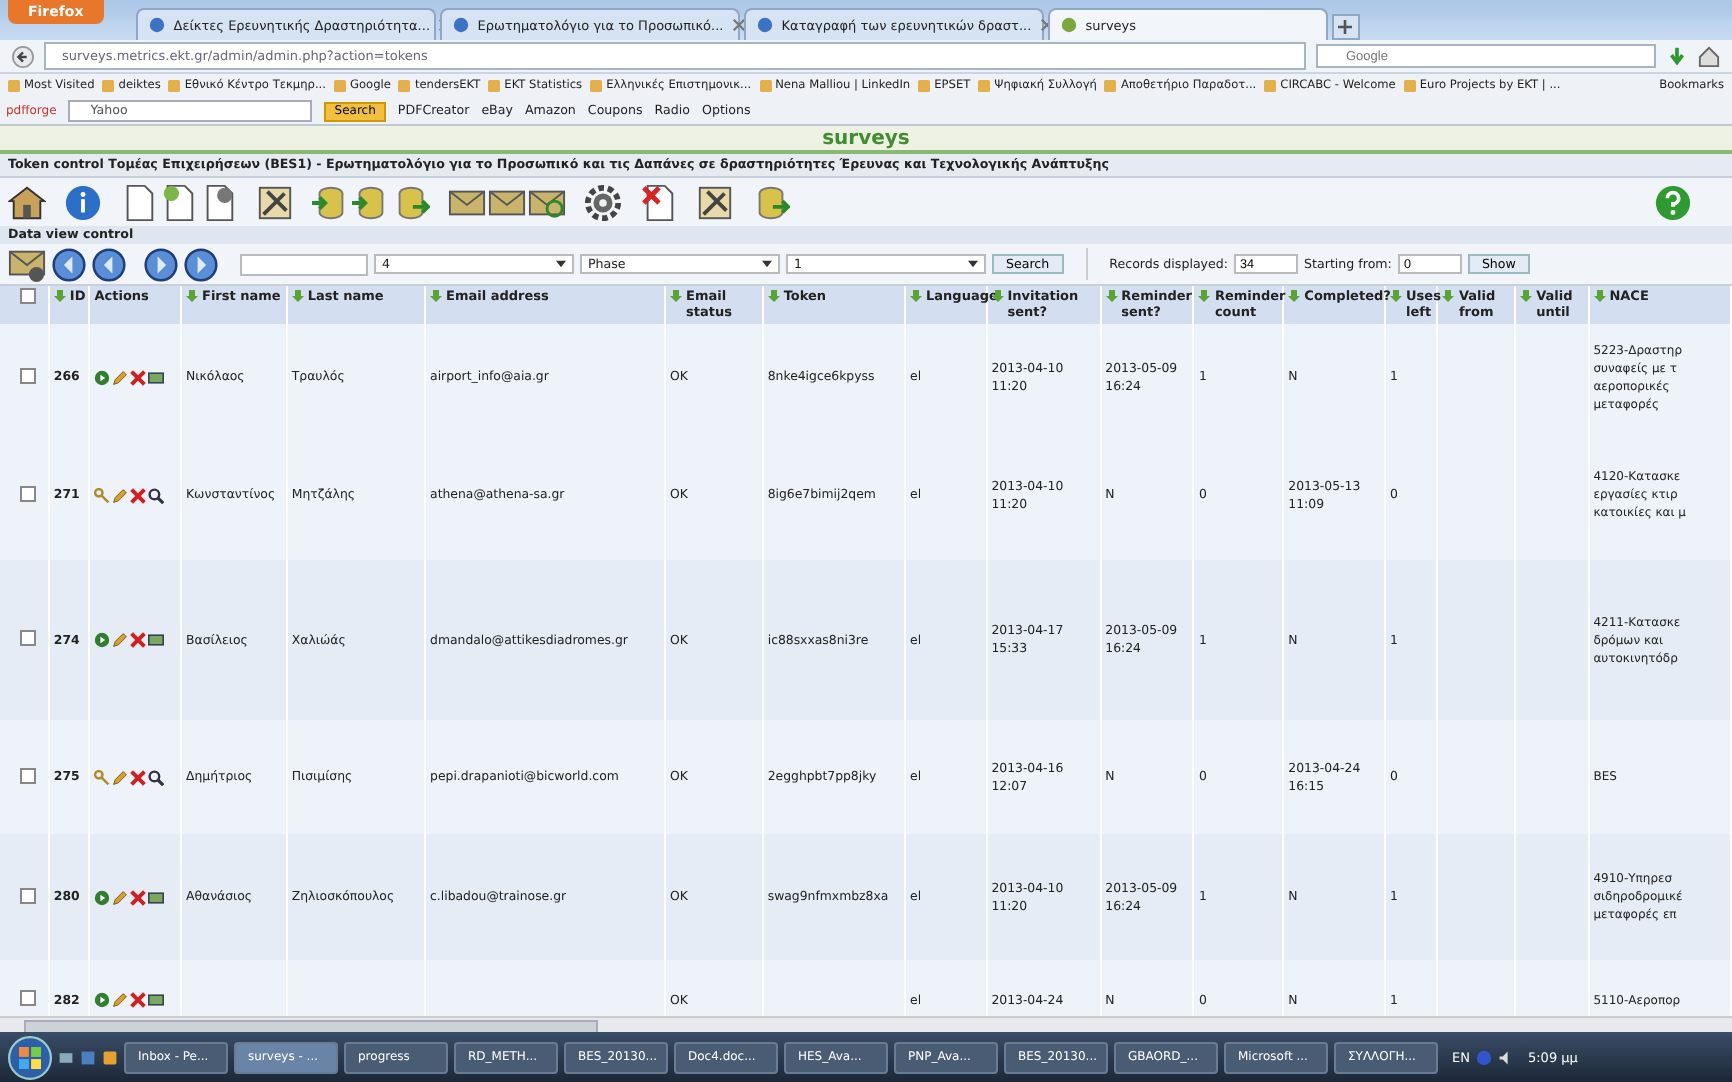  Describe the element at coordinates (88, 1057) in the screenshot. I see `window-icon` at that location.